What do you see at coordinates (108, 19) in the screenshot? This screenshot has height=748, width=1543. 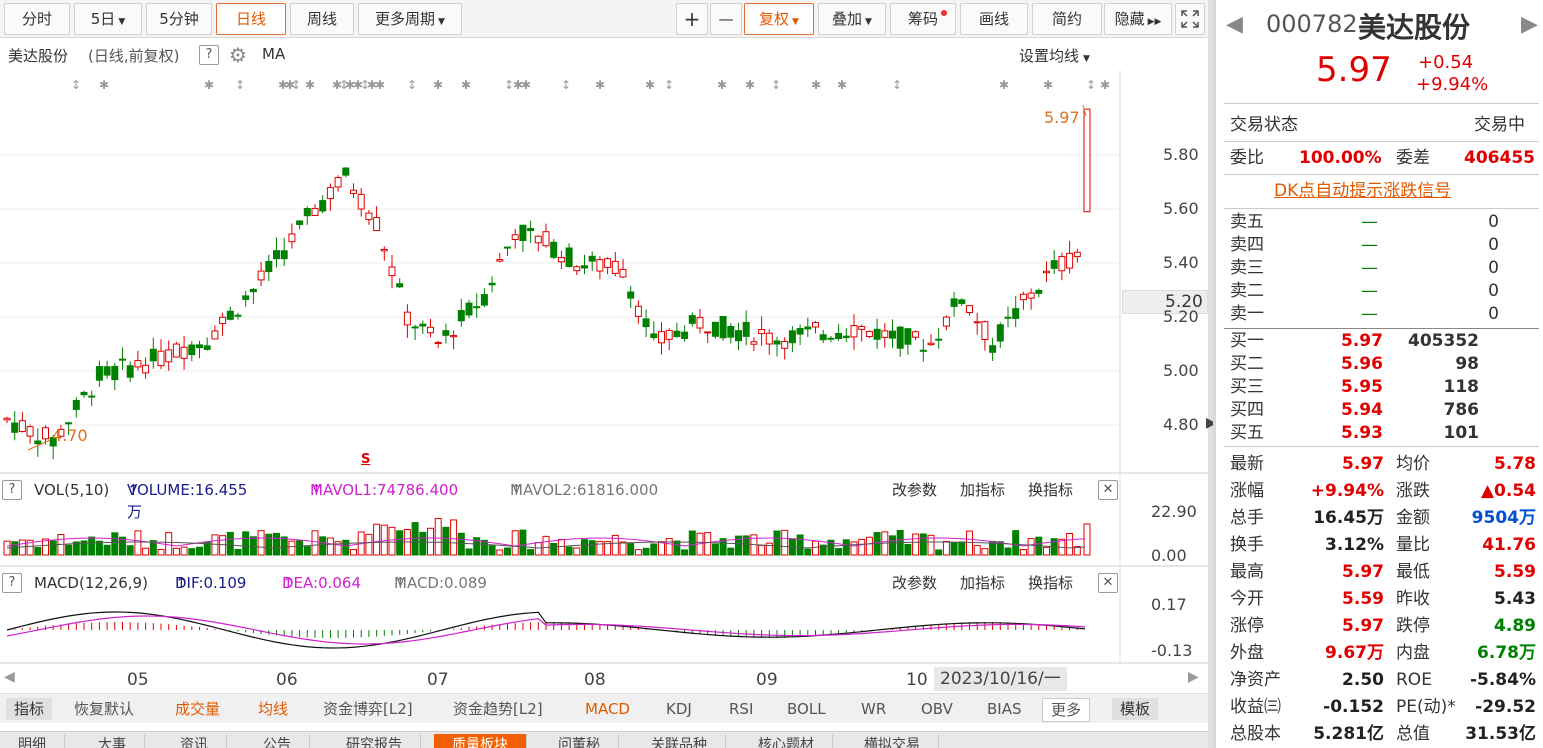 I see `tab-5day: 5日 ▼` at bounding box center [108, 19].